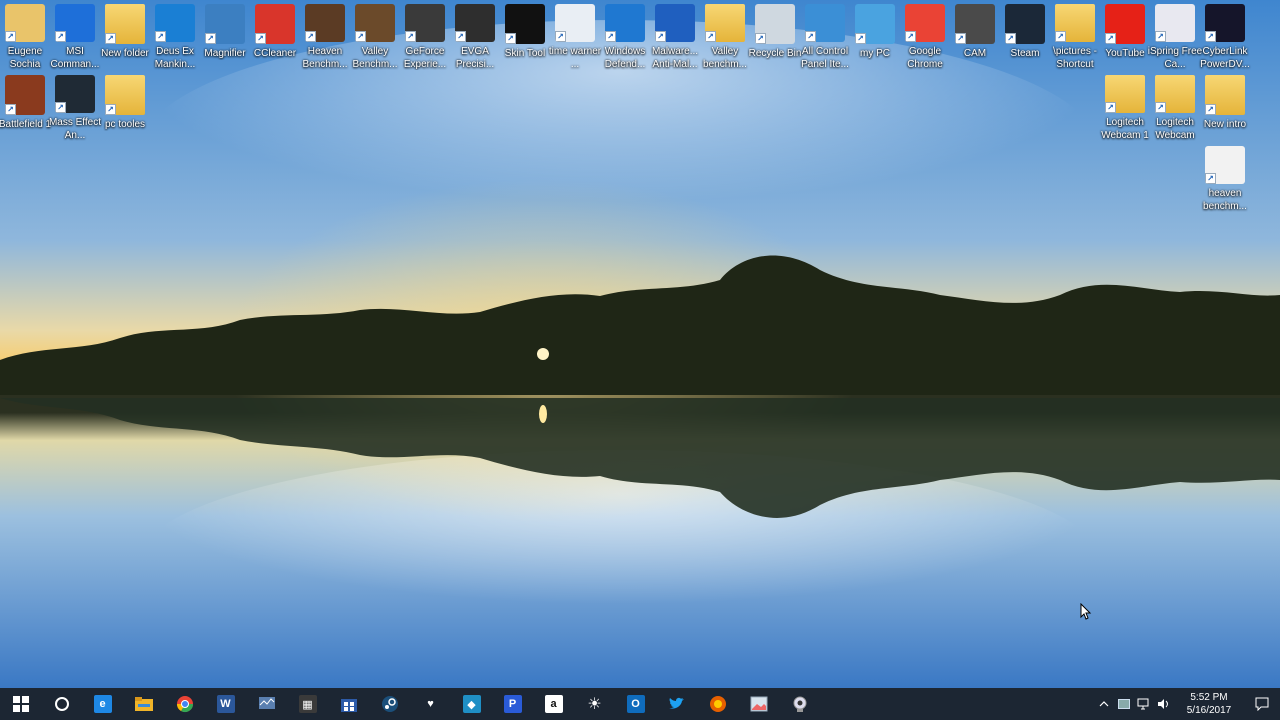  Describe the element at coordinates (1104, 704) in the screenshot. I see `chevron-up-icon` at that location.